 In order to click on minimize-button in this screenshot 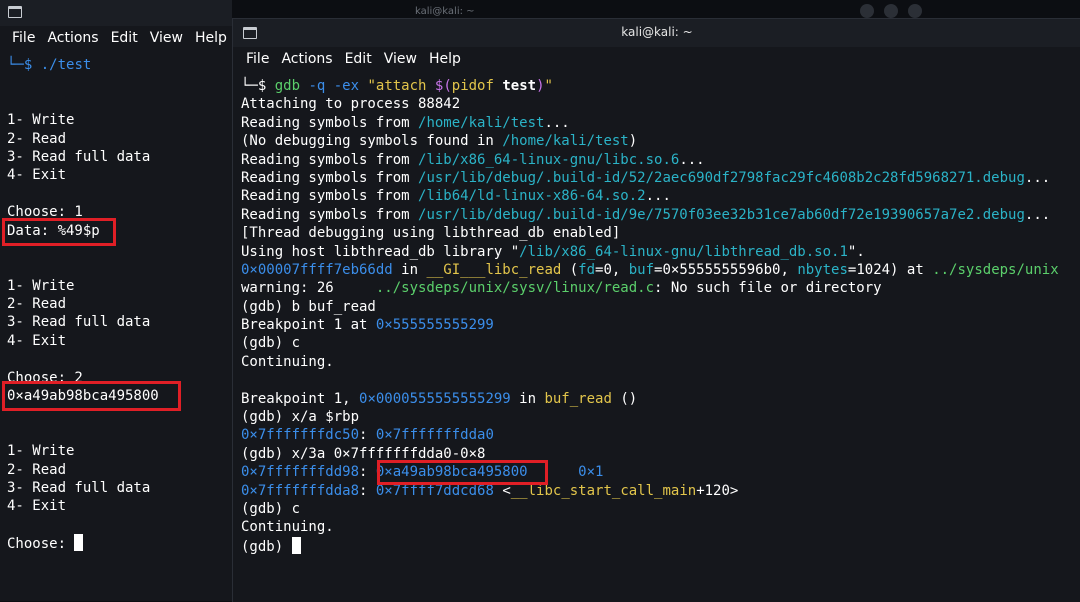, I will do `click(867, 11)`.